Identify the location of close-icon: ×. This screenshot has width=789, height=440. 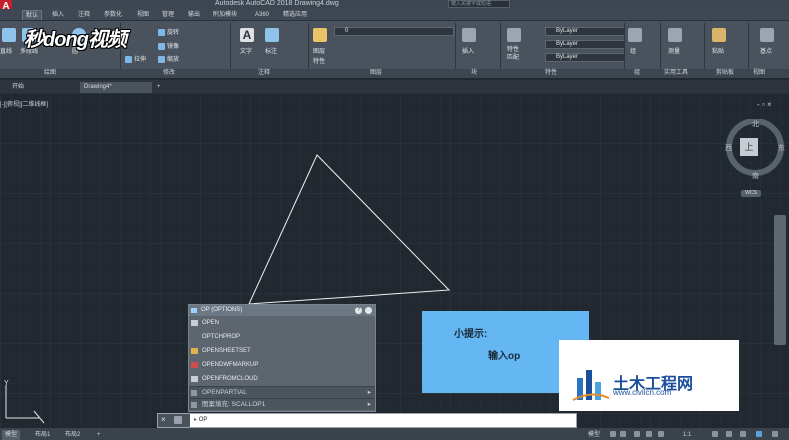
(163, 419).